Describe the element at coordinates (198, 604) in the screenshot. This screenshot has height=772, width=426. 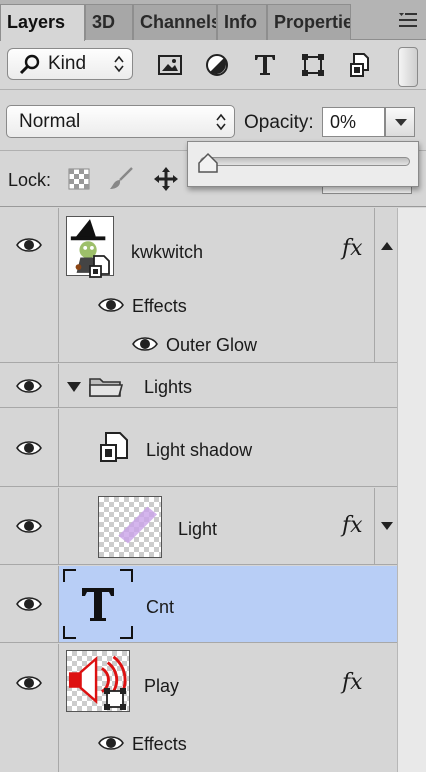
I see `layer-row-cnt: Cnt` at that location.